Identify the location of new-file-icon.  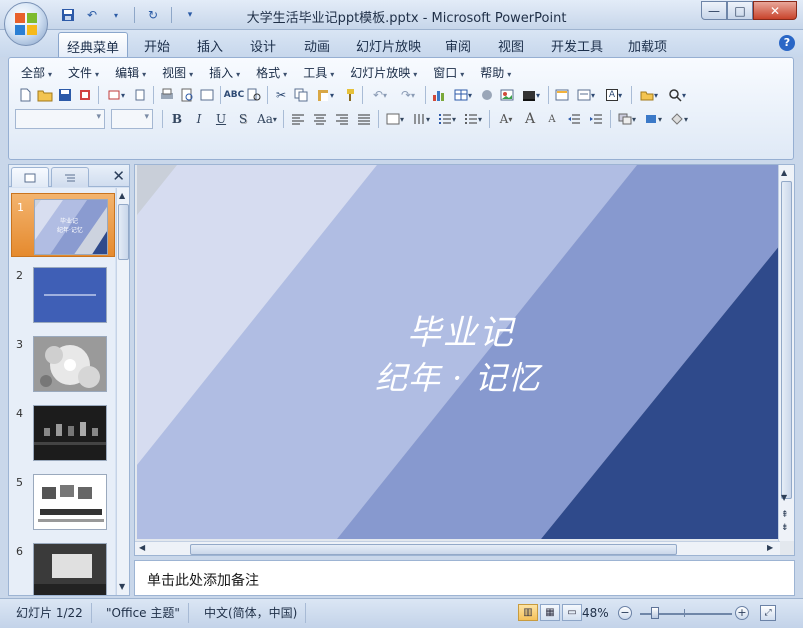
(25, 95).